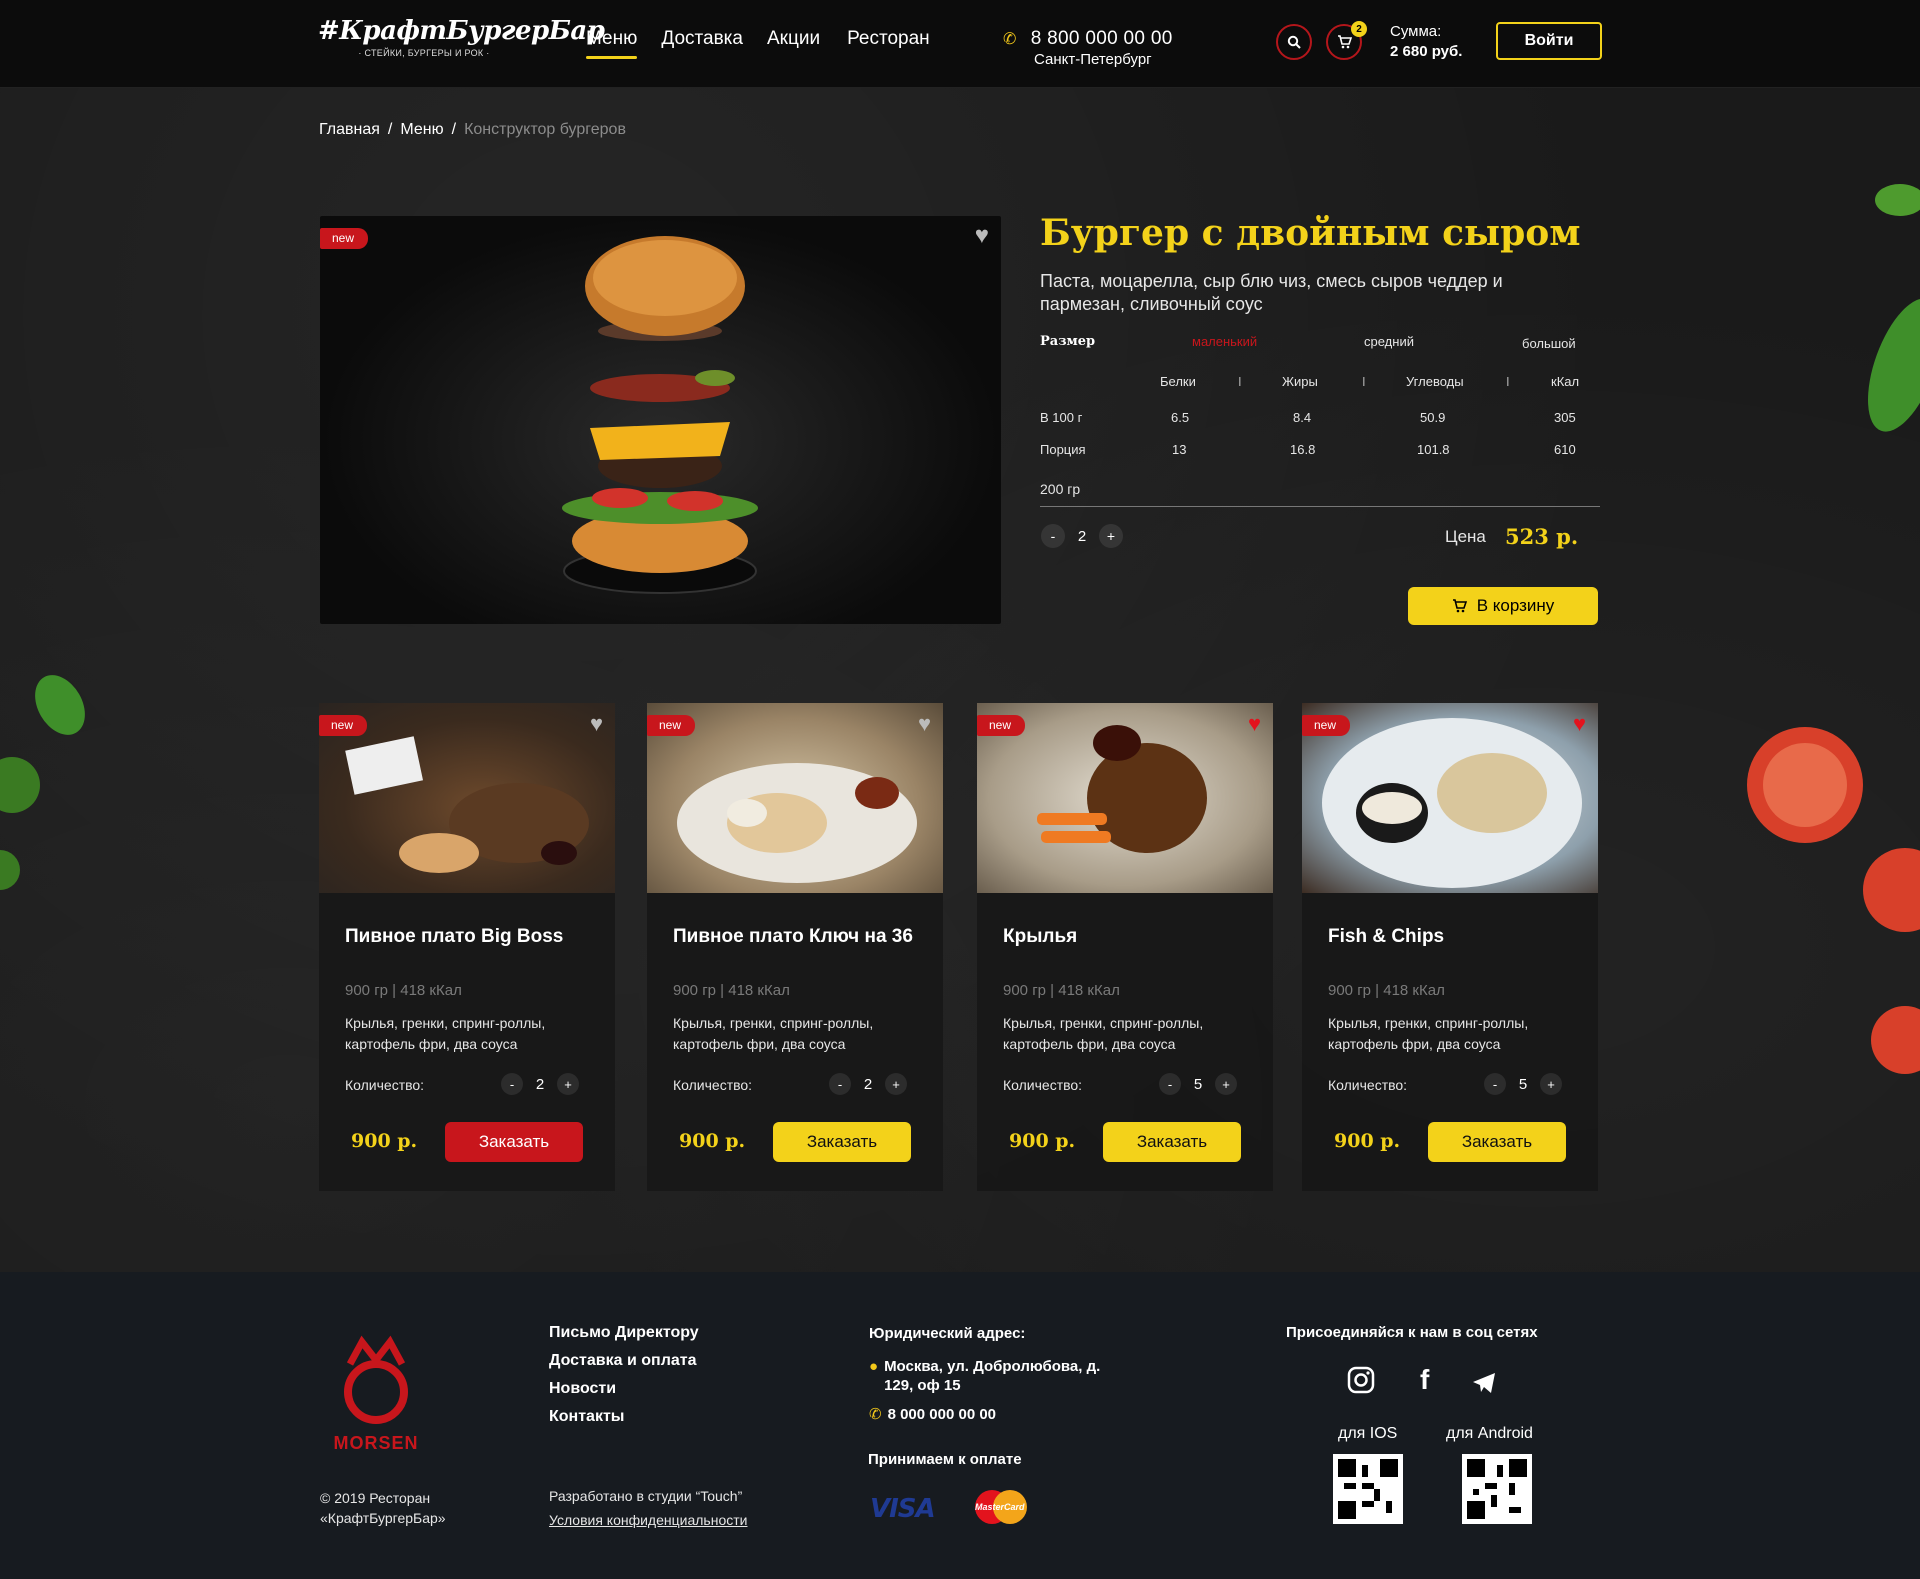 The height and width of the screenshot is (1579, 1920). Describe the element at coordinates (1424, 1380) in the screenshot. I see `facebook-icon: f` at that location.